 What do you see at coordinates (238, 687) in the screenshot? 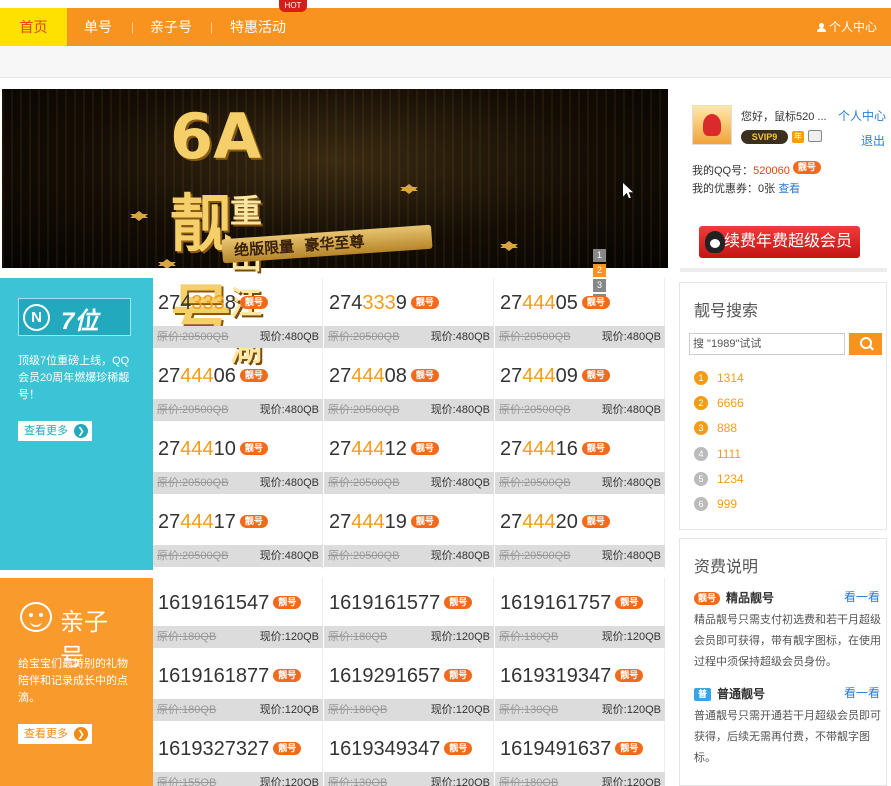
I see `number-card: 1619161877 靓号 原价:180QB 现价:120QB` at bounding box center [238, 687].